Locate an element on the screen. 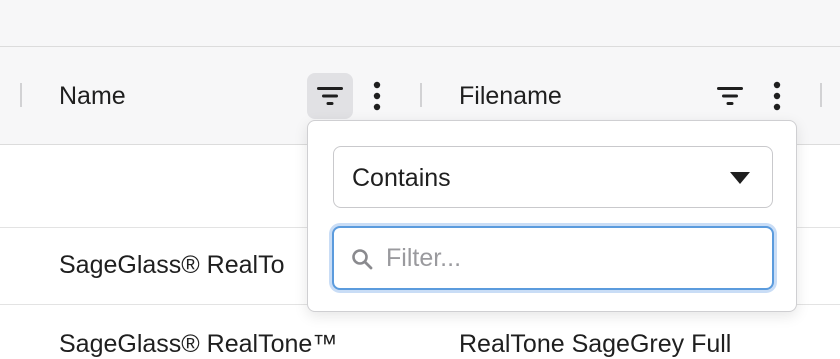 The height and width of the screenshot is (359, 840). filter-operator-value: Contains is located at coordinates (401, 178).